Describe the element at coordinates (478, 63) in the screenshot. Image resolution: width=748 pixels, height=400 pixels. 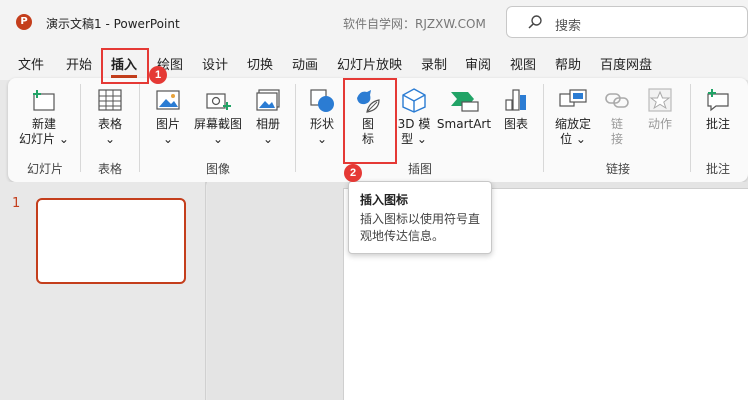
I see `tab-review: 审阅` at that location.